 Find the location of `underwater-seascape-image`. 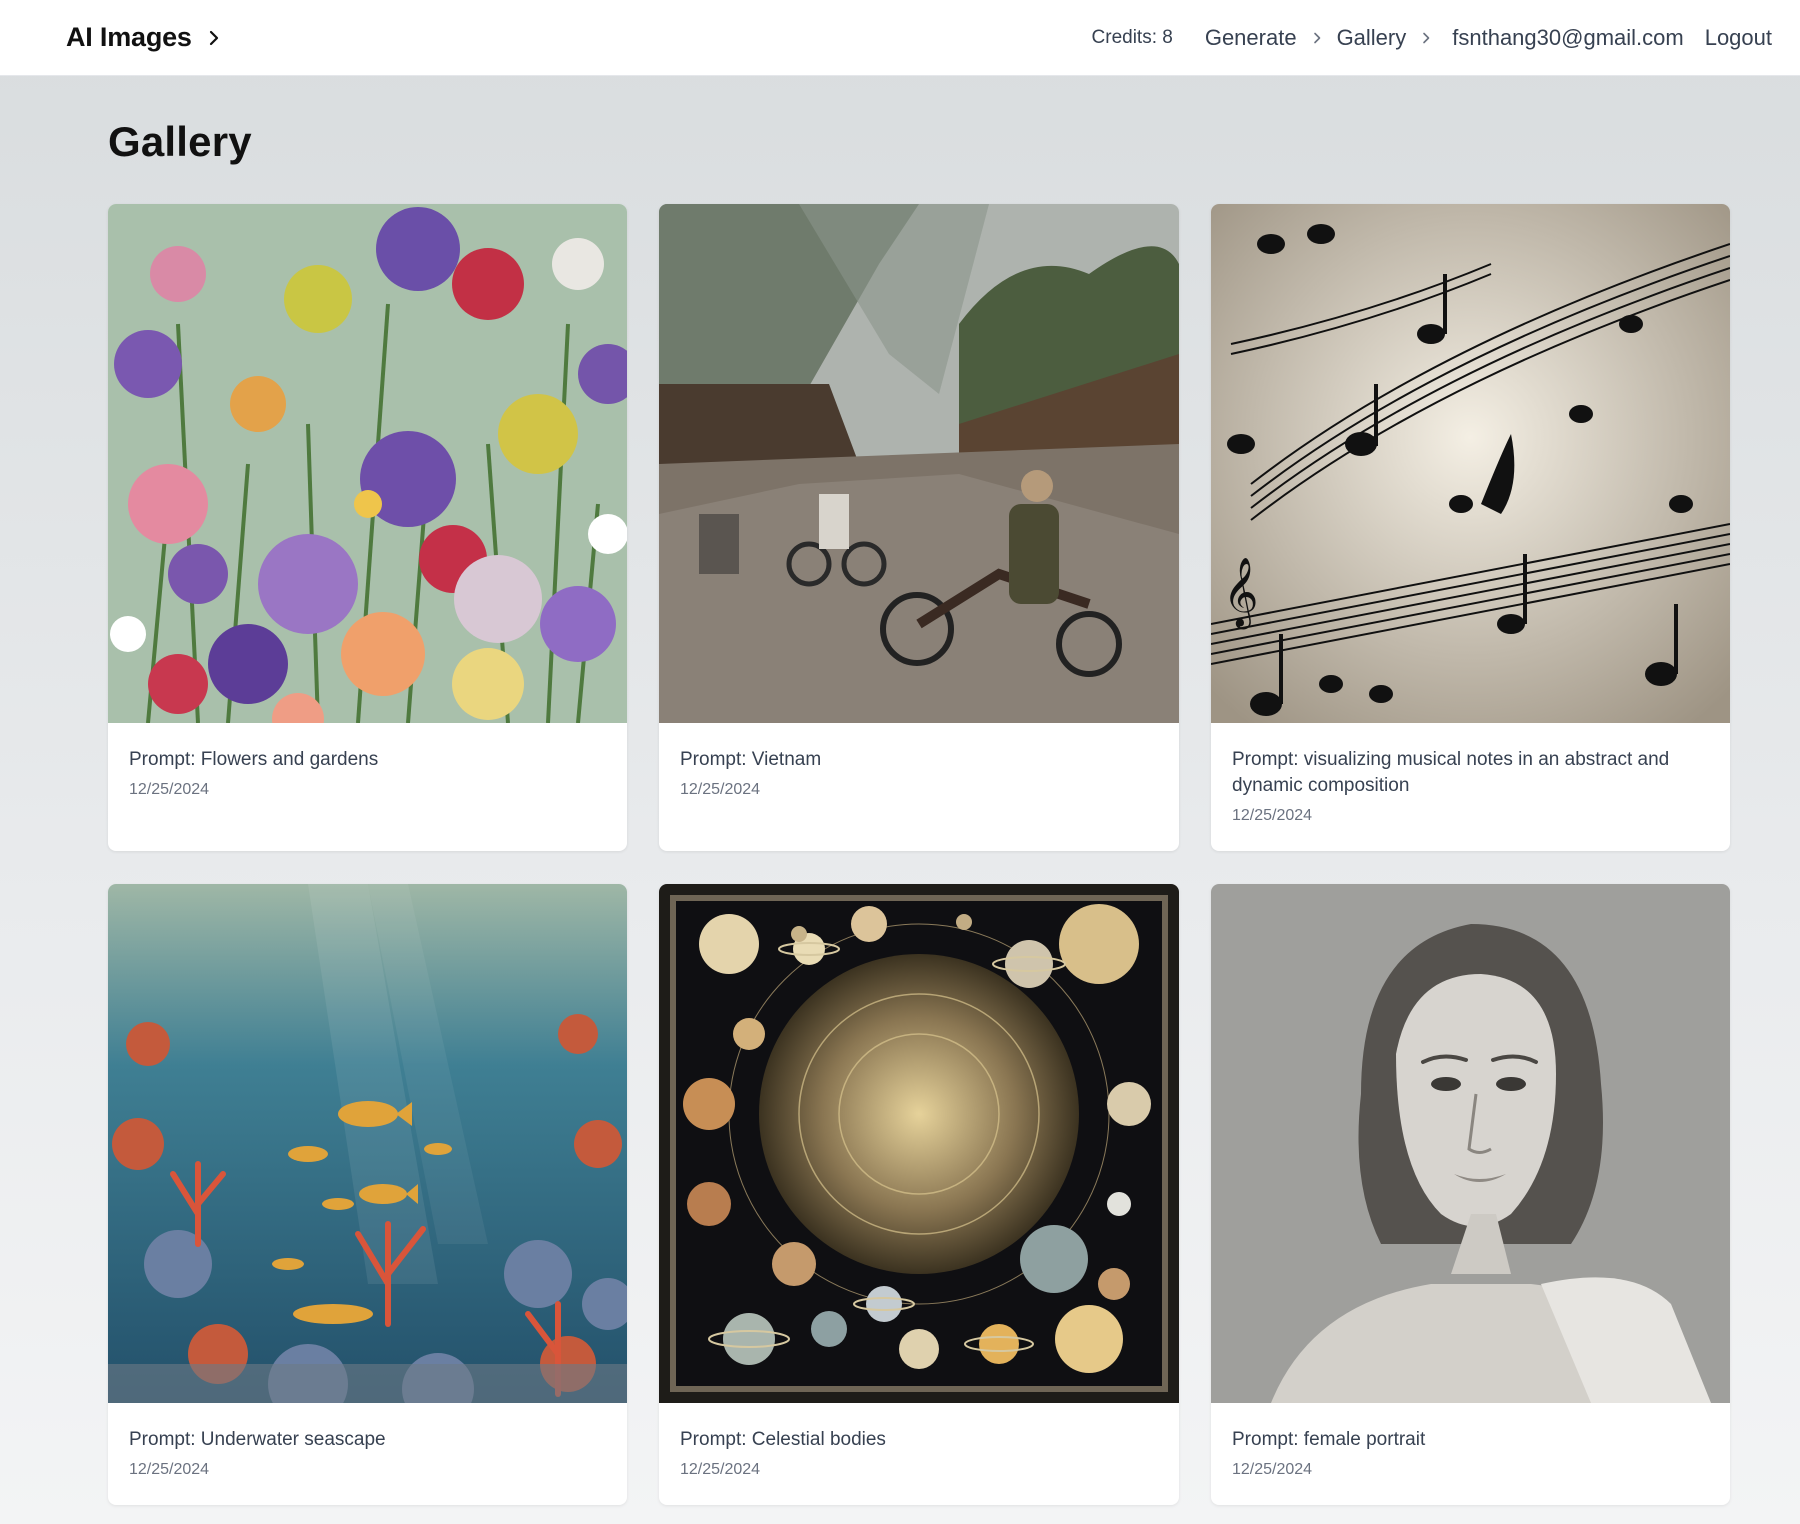

underwater-seascape-image is located at coordinates (367, 1143).